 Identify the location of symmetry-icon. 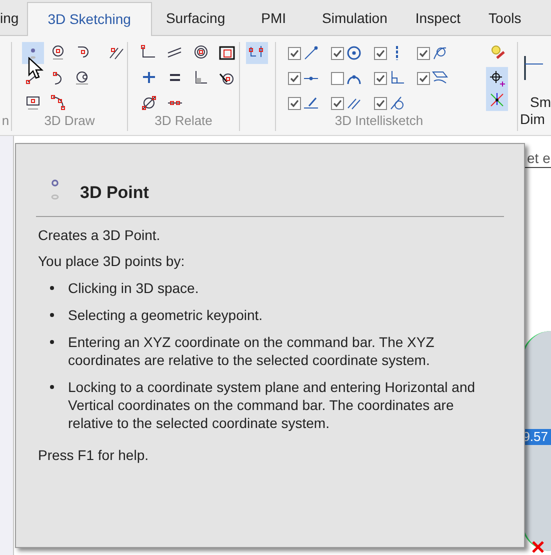
(149, 103).